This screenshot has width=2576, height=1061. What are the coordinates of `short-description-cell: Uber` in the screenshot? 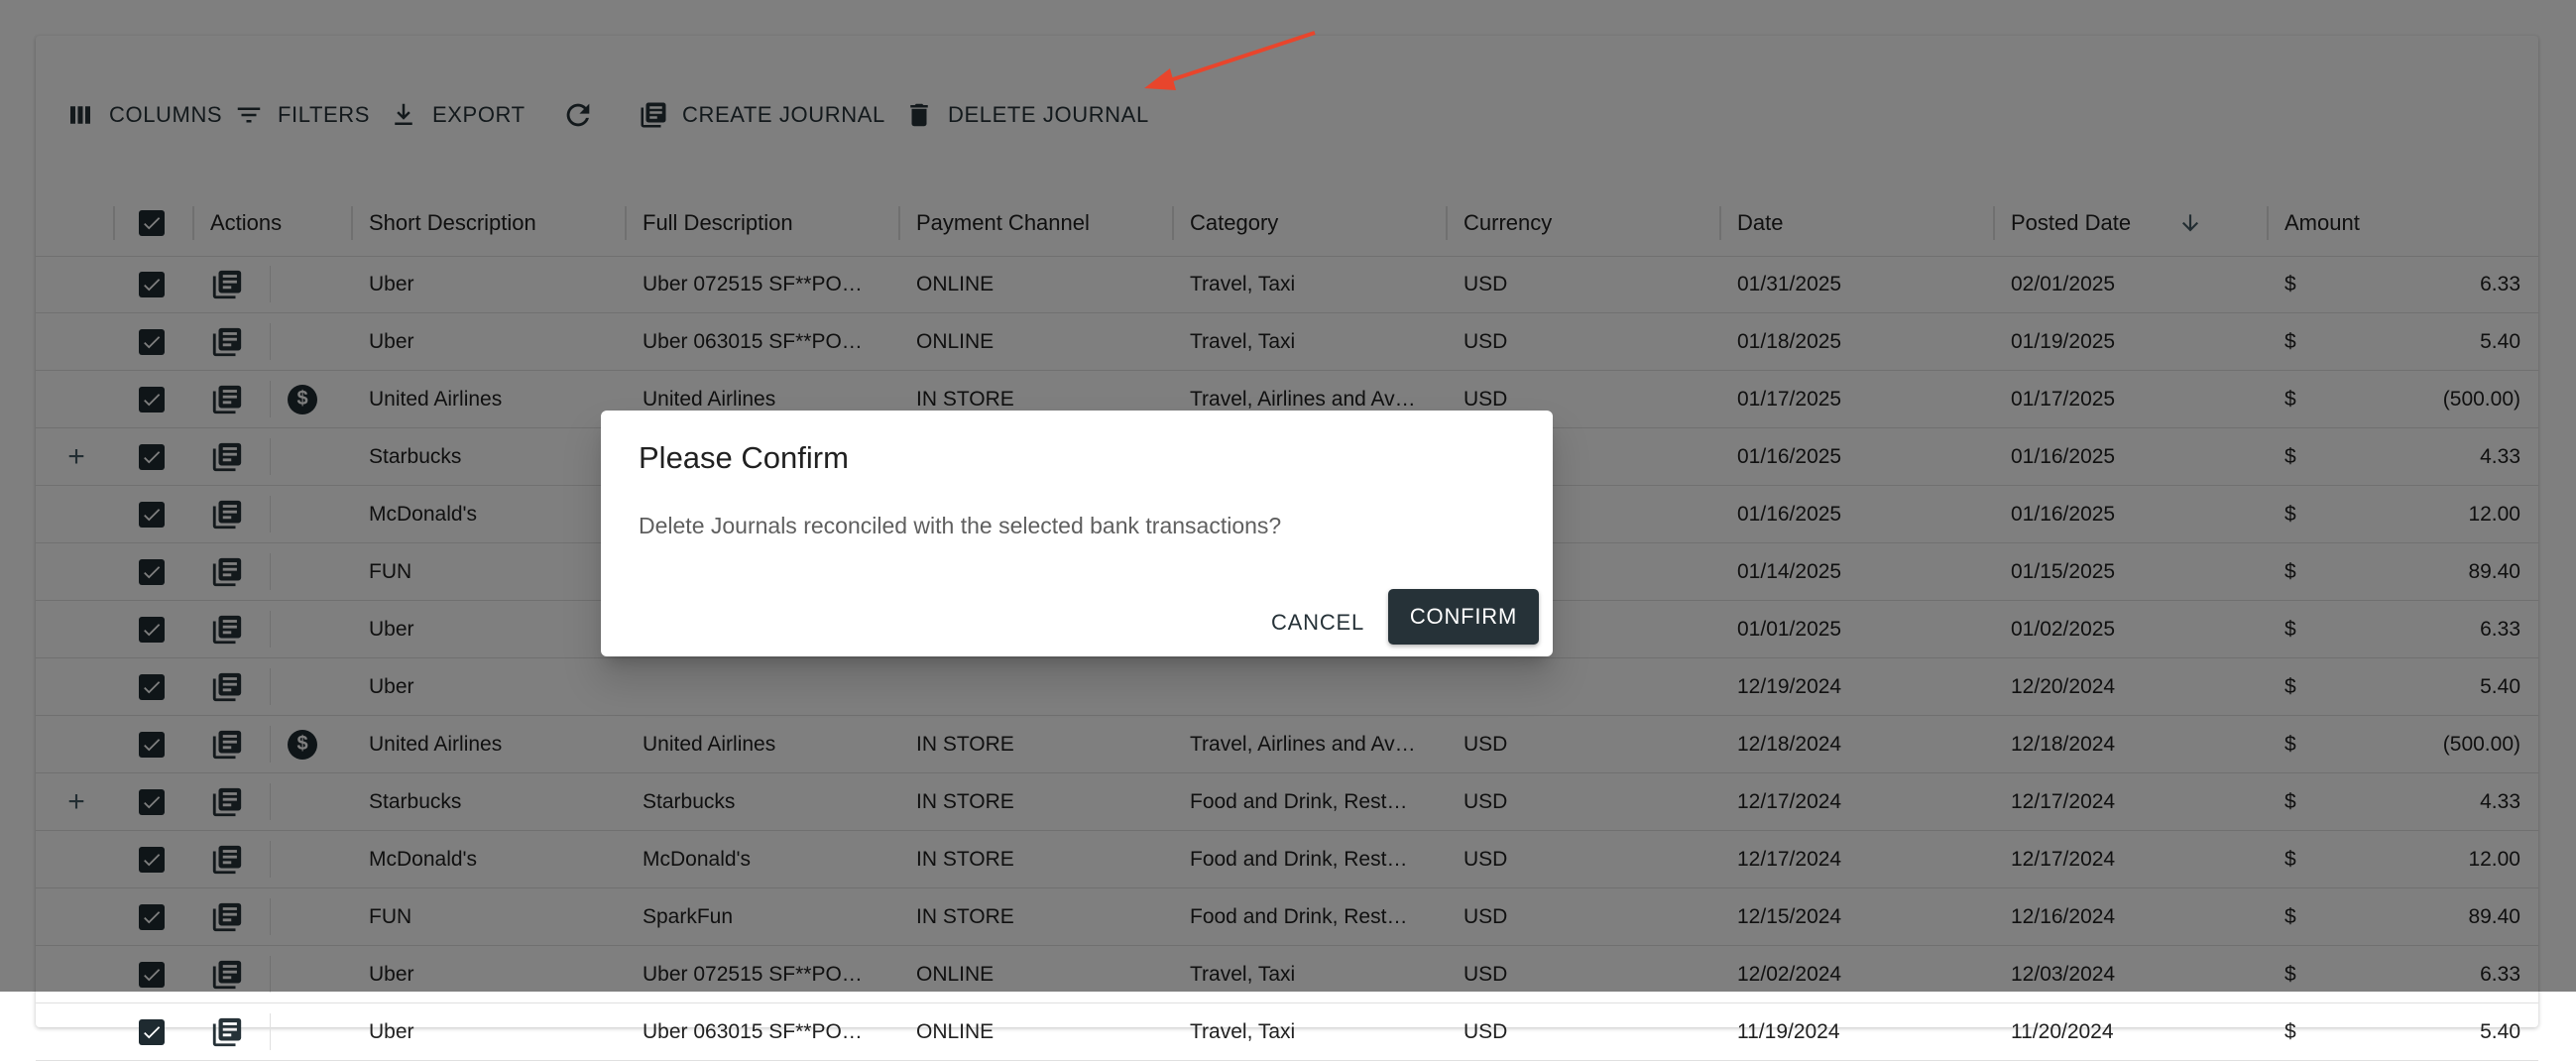 It's located at (391, 1031).